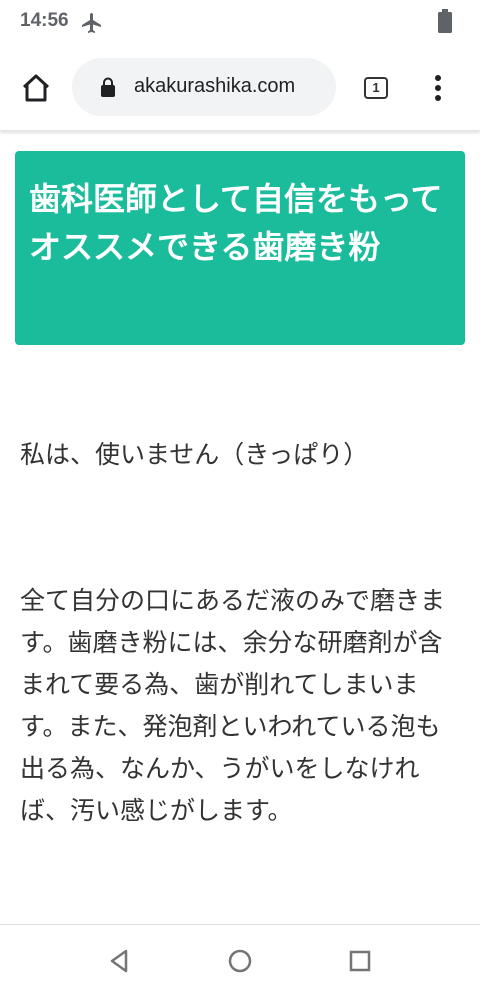  I want to click on battery-icon, so click(445, 21).